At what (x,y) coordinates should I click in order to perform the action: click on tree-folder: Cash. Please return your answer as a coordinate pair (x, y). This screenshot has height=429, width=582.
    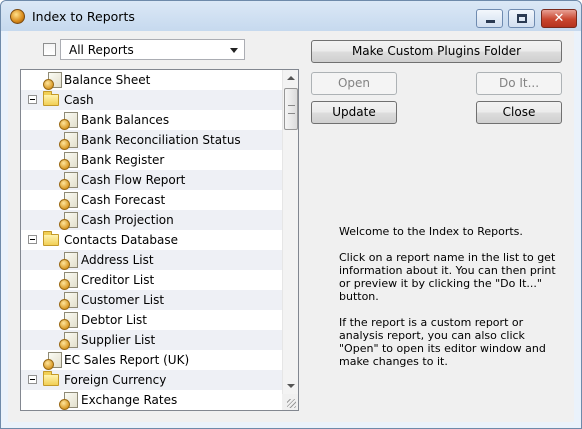
    Looking at the image, I should click on (151, 100).